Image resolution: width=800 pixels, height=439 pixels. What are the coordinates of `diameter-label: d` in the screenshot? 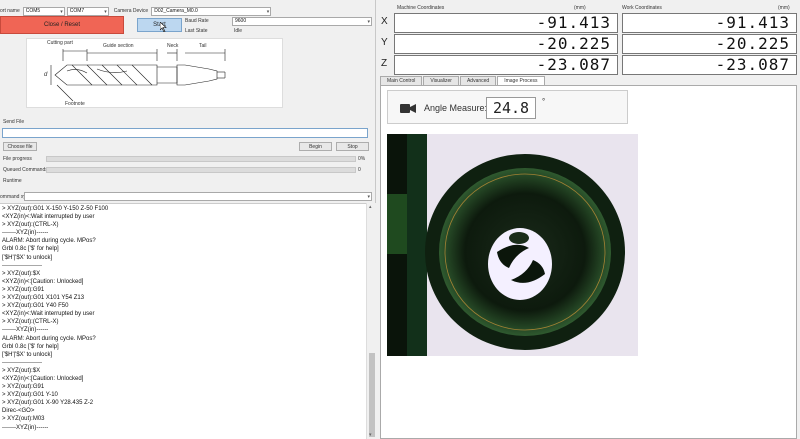 It's located at (46, 75).